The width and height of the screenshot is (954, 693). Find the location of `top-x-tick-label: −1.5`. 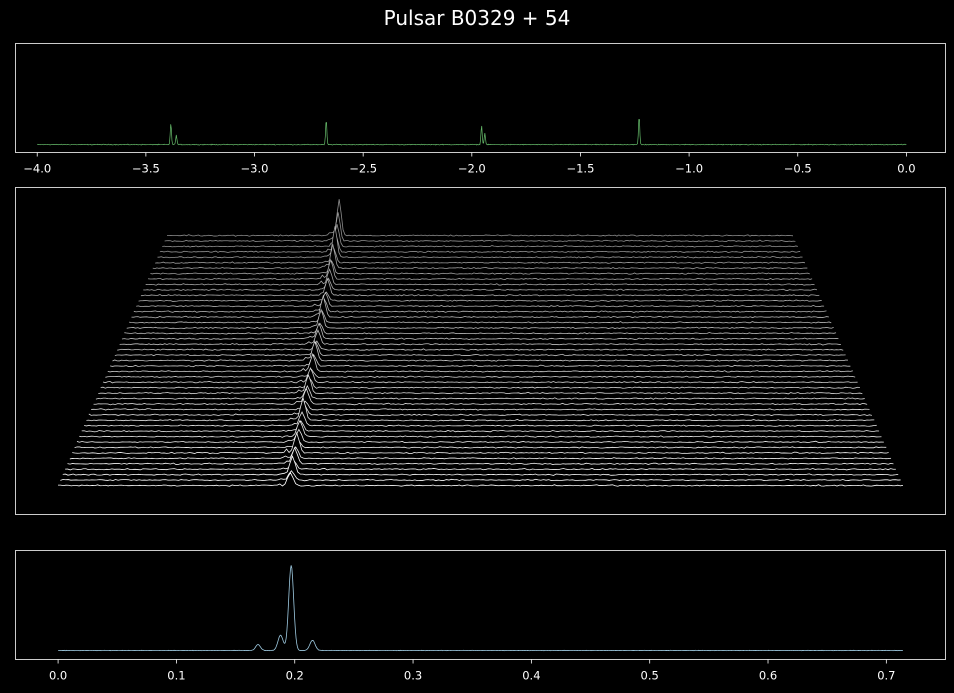

top-x-tick-label: −1.5 is located at coordinates (580, 169).